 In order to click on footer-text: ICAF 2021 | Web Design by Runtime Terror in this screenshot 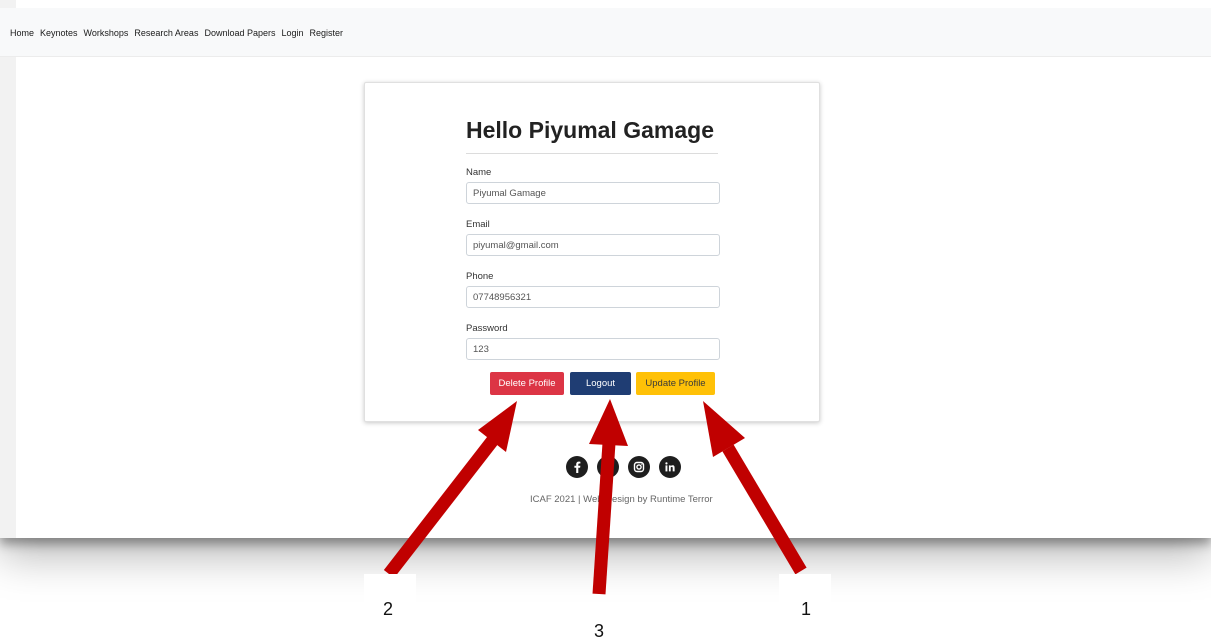, I will do `click(621, 499)`.